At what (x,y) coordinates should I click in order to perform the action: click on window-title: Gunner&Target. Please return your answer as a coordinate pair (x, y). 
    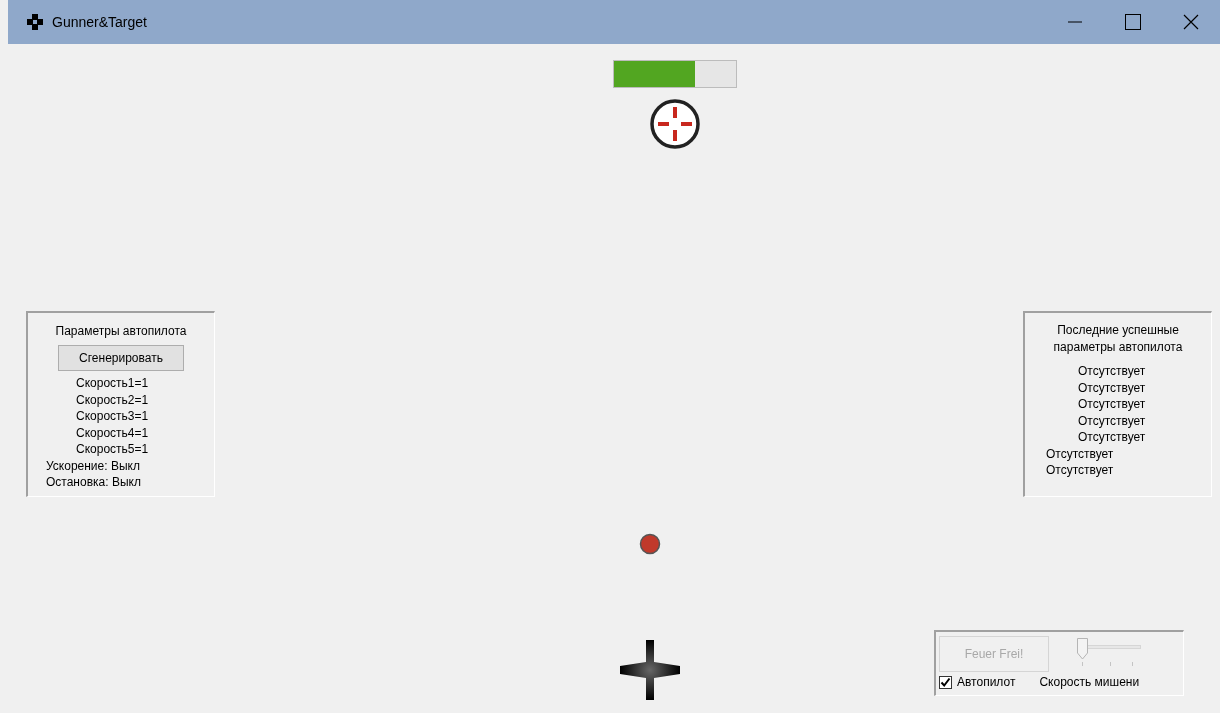
    Looking at the image, I should click on (99, 22).